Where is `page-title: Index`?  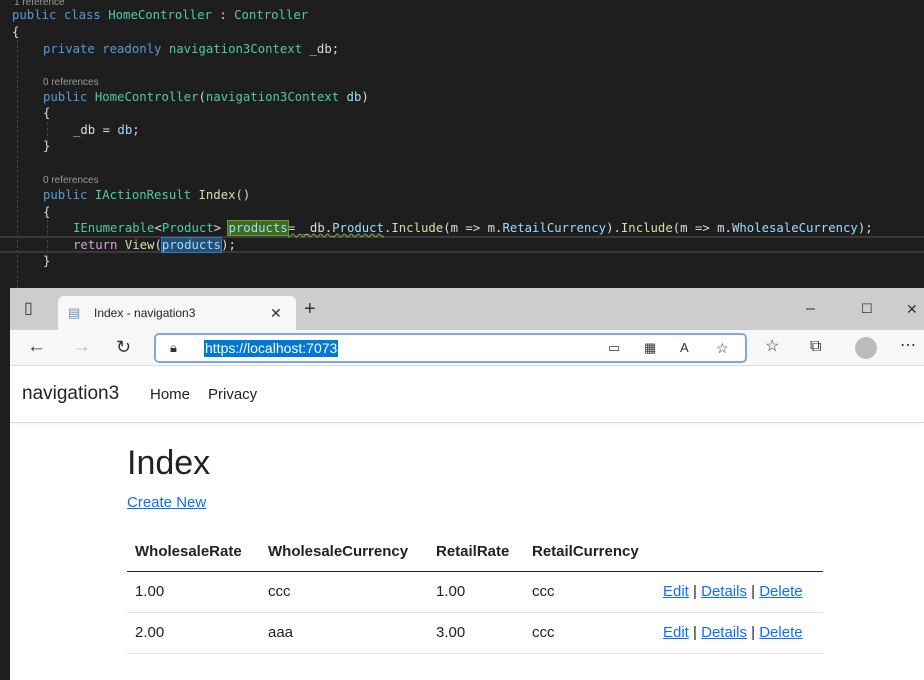 page-title: Index is located at coordinates (169, 463).